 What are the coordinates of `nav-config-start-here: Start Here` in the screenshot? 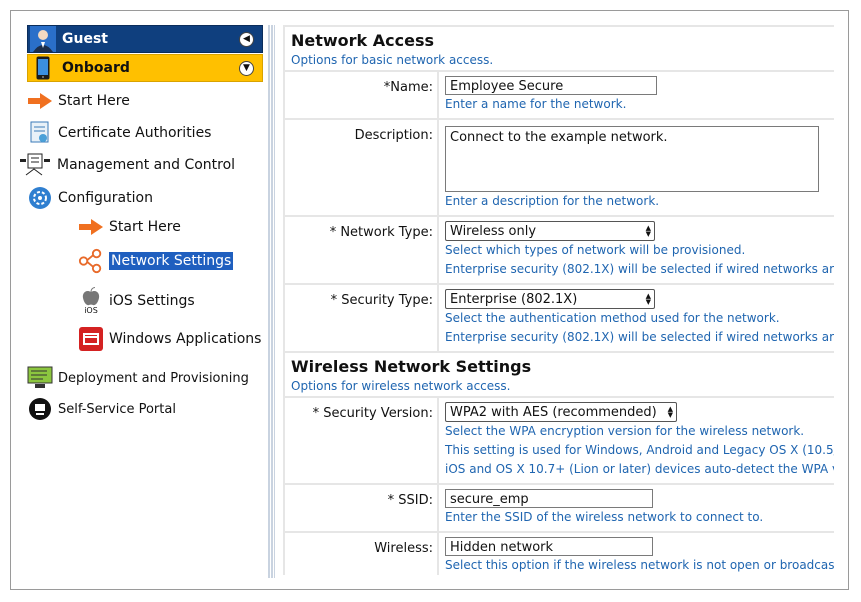 It's located at (129, 227).